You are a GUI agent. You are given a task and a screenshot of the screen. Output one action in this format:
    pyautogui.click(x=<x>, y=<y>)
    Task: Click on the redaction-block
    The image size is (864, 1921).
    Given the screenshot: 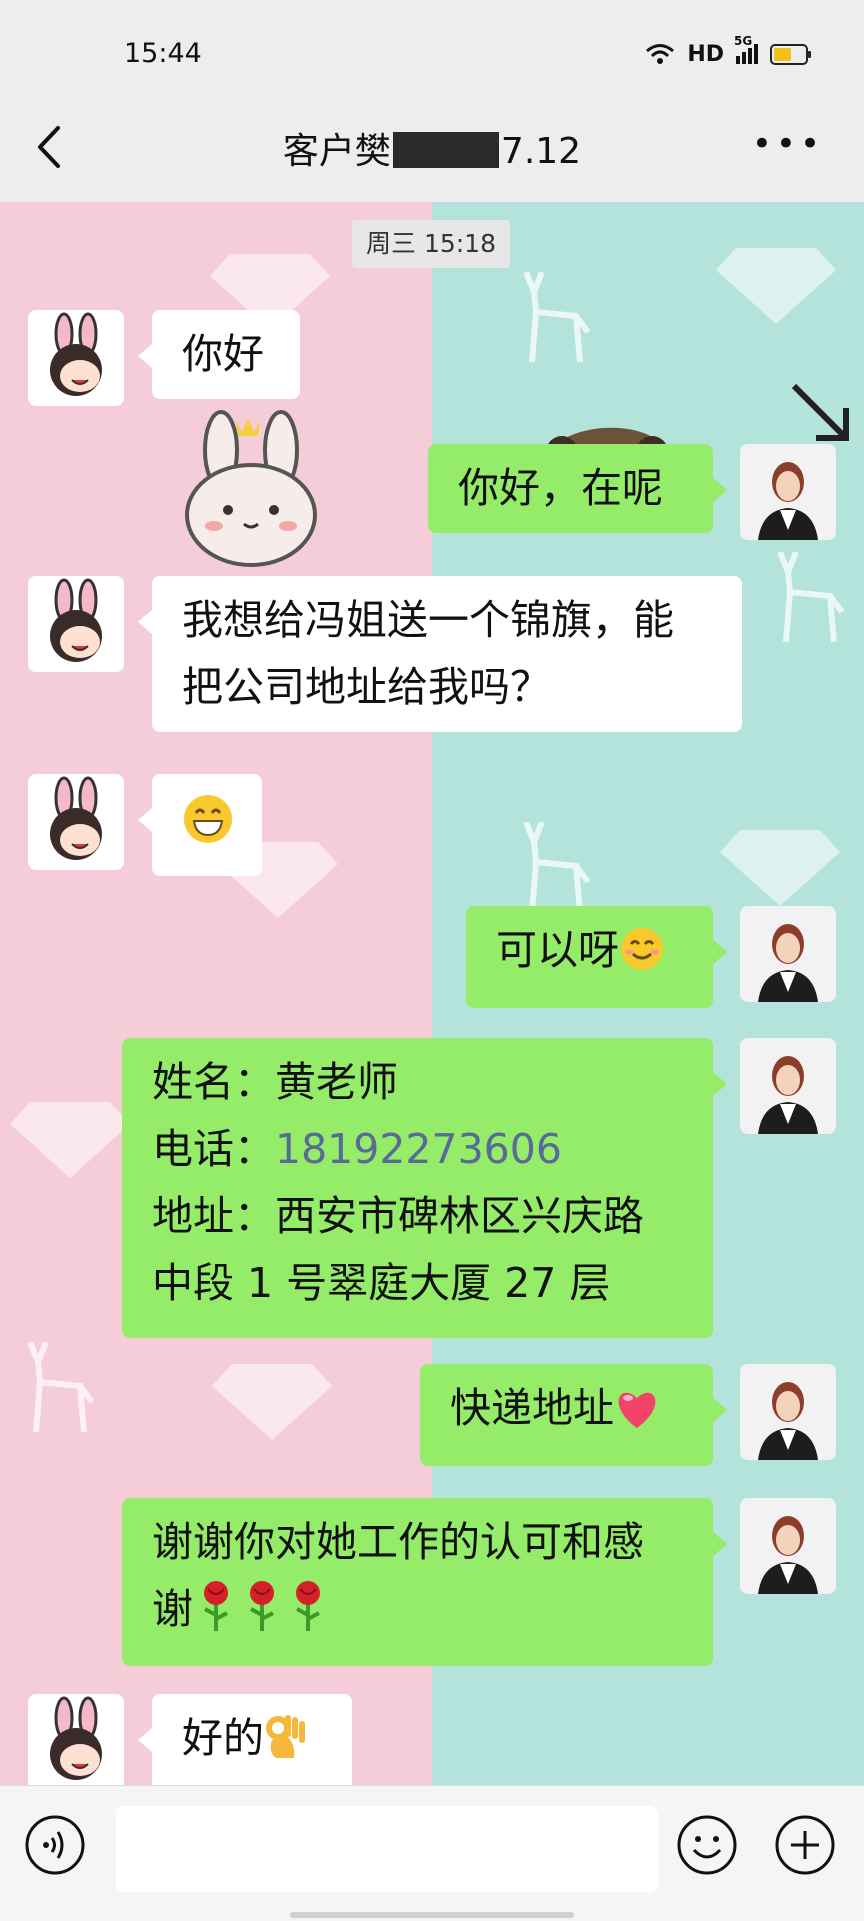 What is the action you would take?
    pyautogui.click(x=445, y=150)
    